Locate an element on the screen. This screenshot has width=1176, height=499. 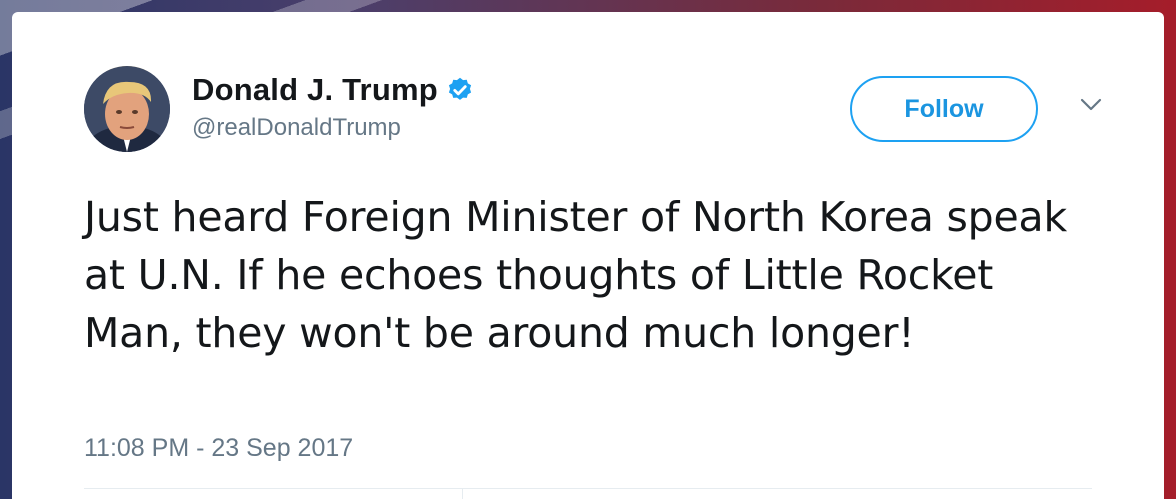
divider-vertical is located at coordinates (462, 493).